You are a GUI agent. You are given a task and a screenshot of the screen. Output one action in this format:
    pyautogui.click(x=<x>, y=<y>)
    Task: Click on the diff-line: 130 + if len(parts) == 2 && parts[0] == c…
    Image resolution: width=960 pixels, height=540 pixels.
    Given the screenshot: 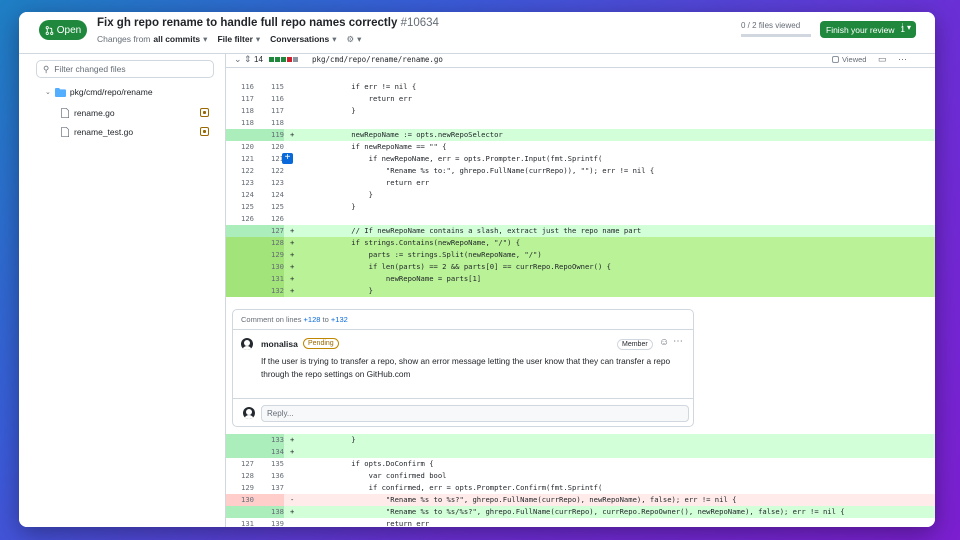 What is the action you would take?
    pyautogui.click(x=580, y=267)
    